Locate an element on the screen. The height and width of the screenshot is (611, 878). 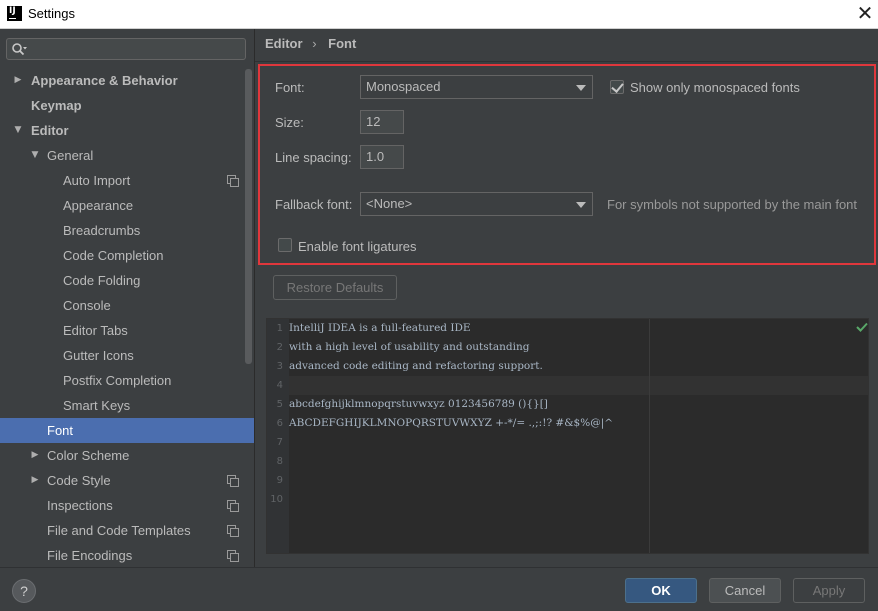
sidebar-item-code-style: ▶ Code Style is located at coordinates (127, 480).